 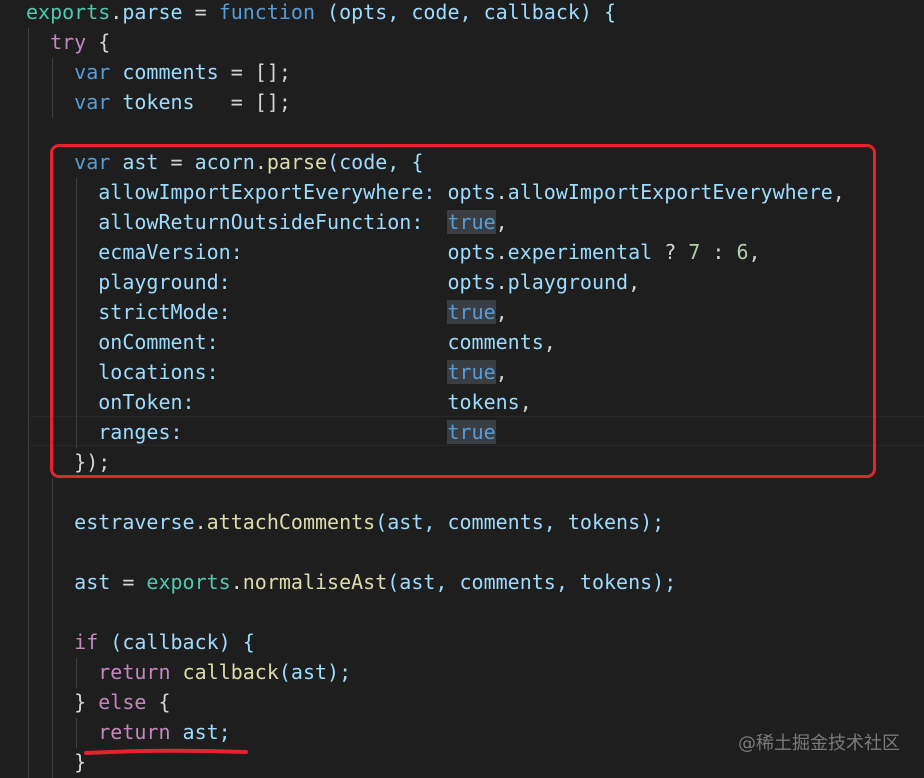 I want to click on code-line: if (callback) {, so click(x=140, y=642).